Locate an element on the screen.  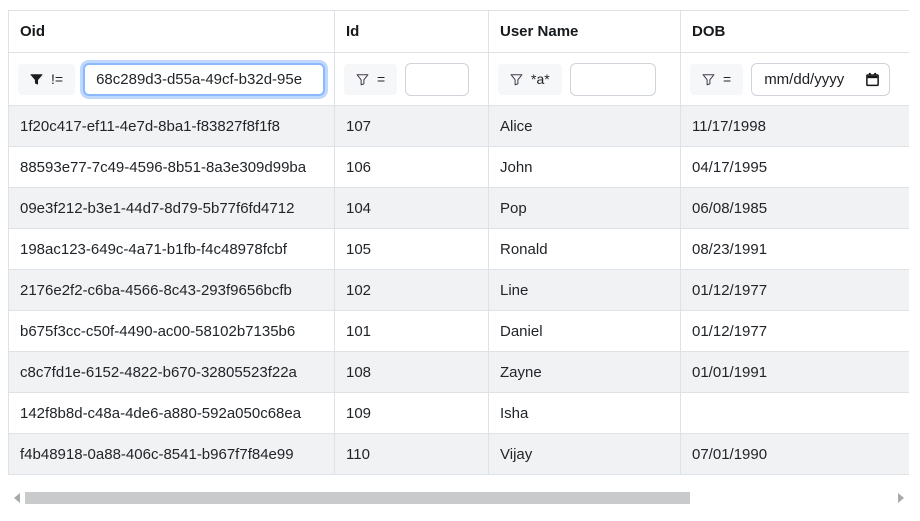
cell-user-name: Daniel is located at coordinates (584, 331).